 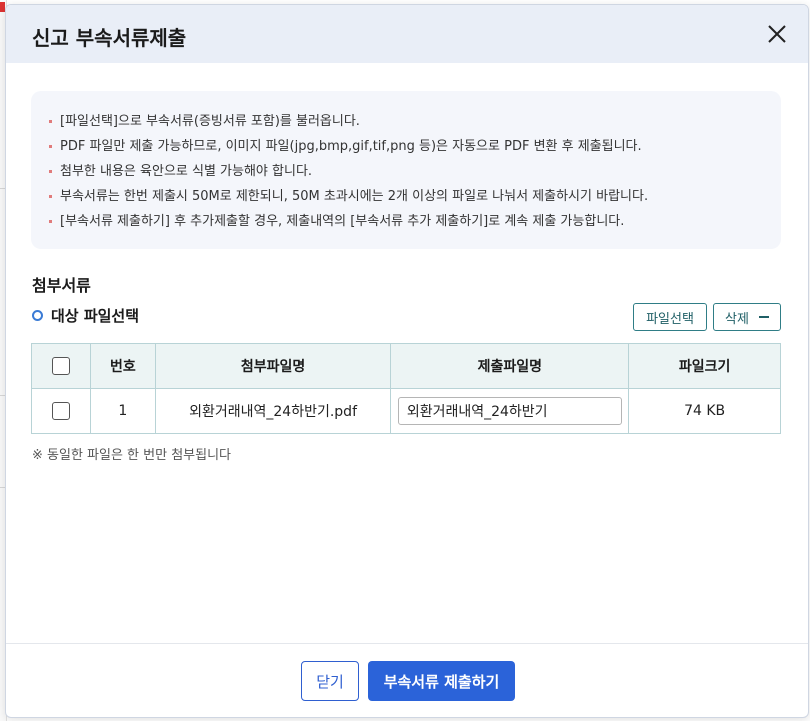 What do you see at coordinates (122, 411) in the screenshot?
I see `row-no: 1` at bounding box center [122, 411].